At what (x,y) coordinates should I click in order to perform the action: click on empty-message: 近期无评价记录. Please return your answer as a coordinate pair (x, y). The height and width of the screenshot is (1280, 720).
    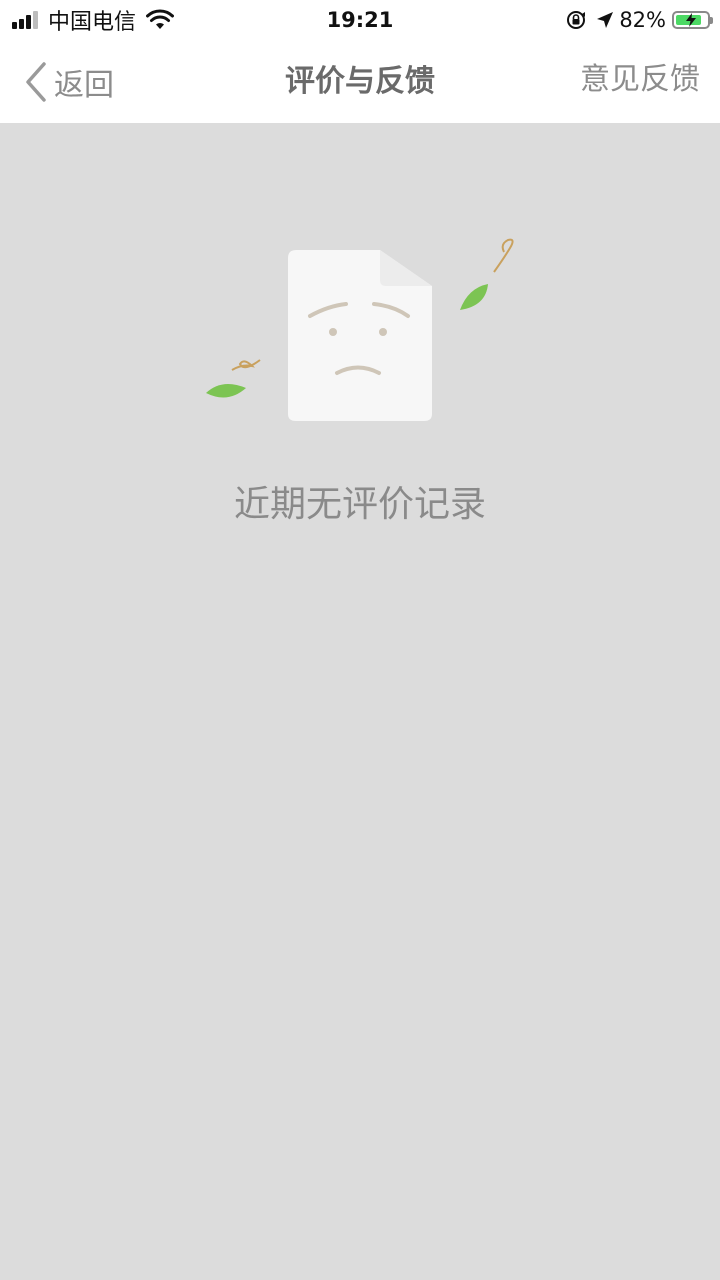
    Looking at the image, I should click on (359, 504).